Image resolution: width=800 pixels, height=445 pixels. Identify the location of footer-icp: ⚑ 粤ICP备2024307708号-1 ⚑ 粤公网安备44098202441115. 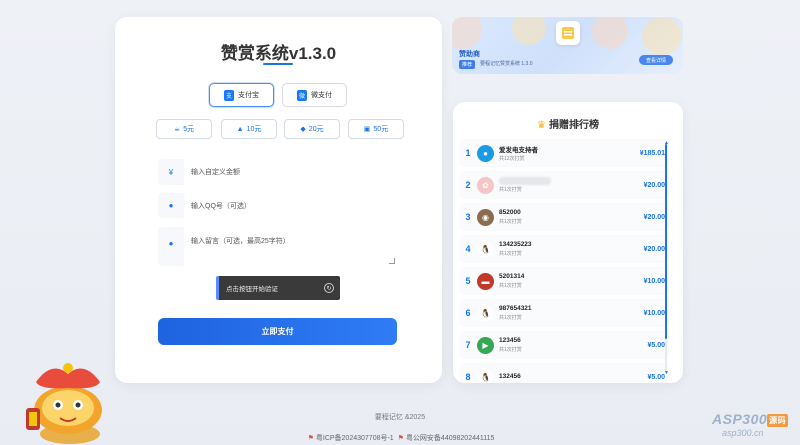
(400, 438).